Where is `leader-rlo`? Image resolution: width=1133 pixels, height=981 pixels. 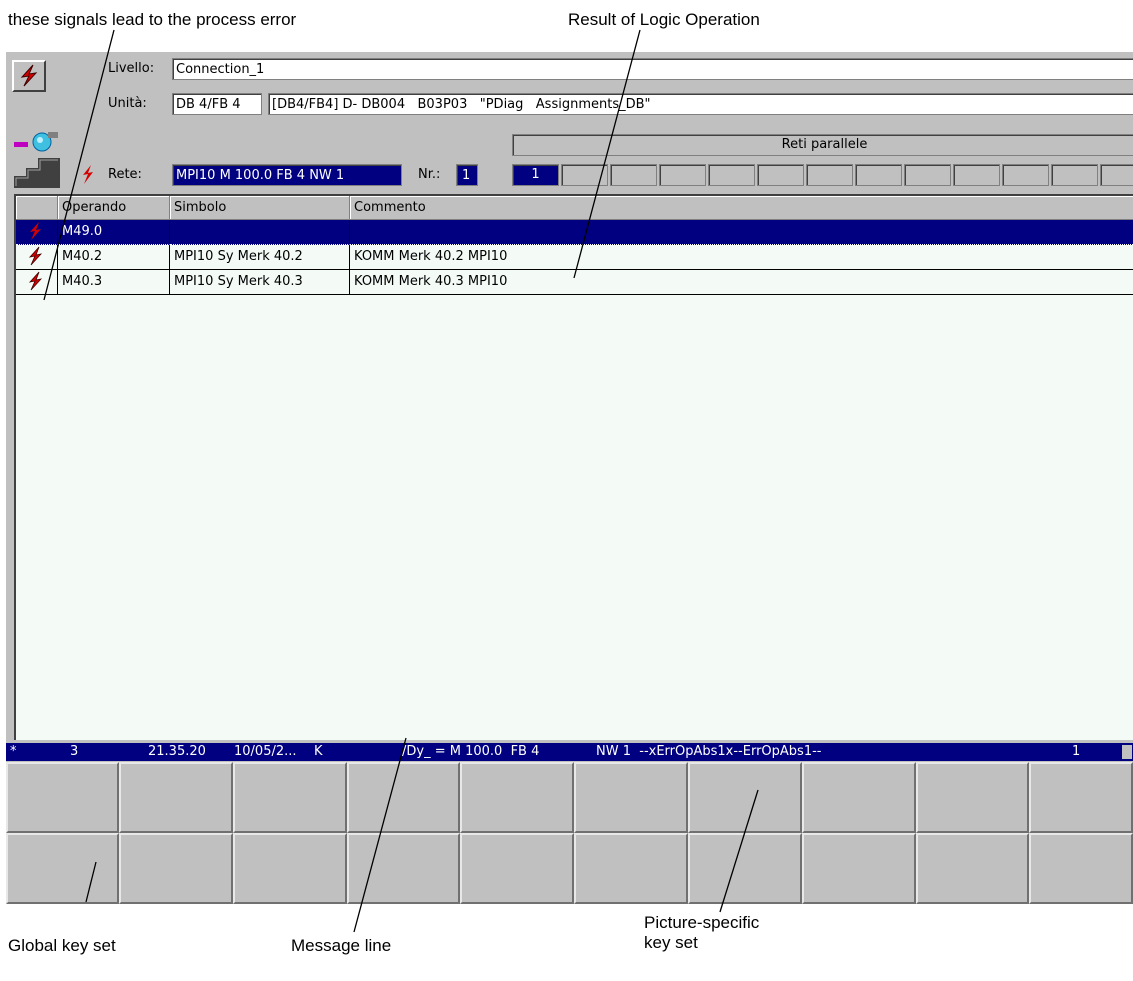 leader-rlo is located at coordinates (607, 154).